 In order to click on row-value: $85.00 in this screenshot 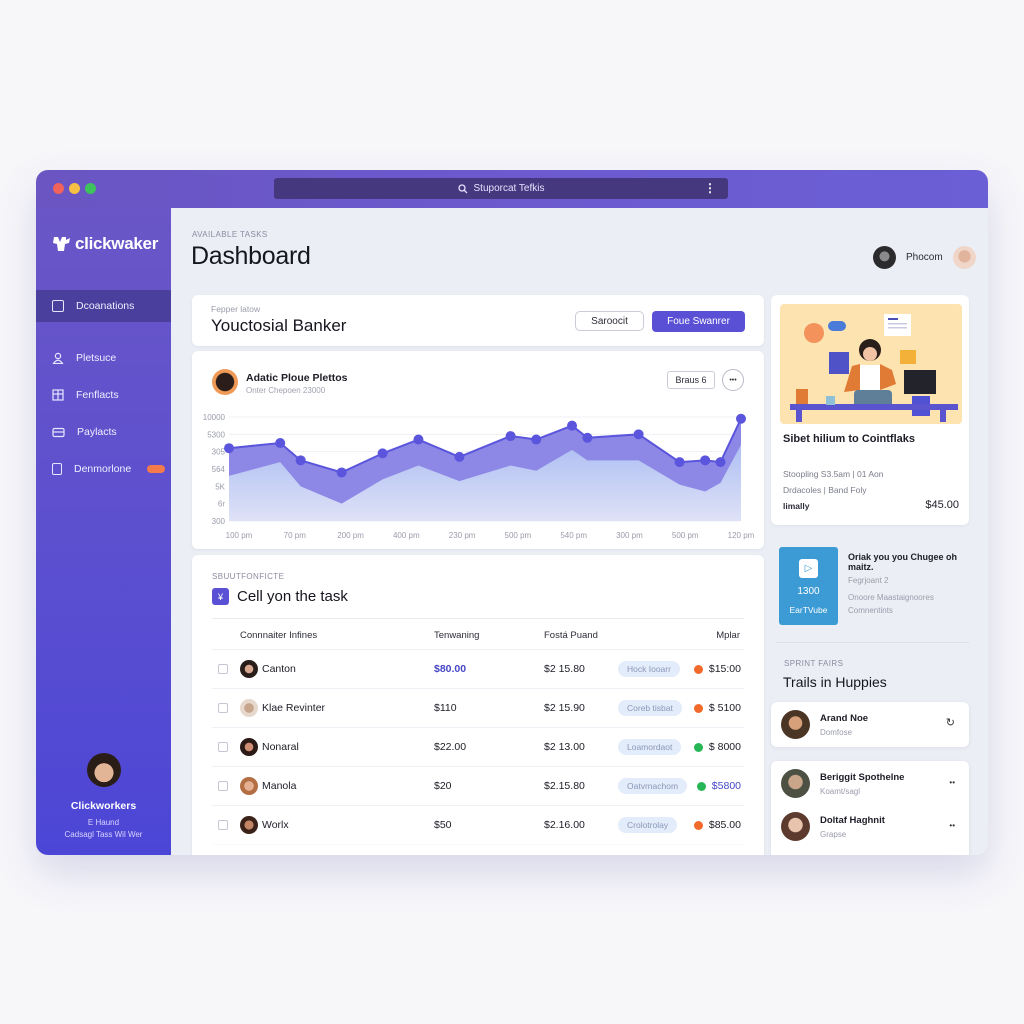, I will do `click(724, 825)`.